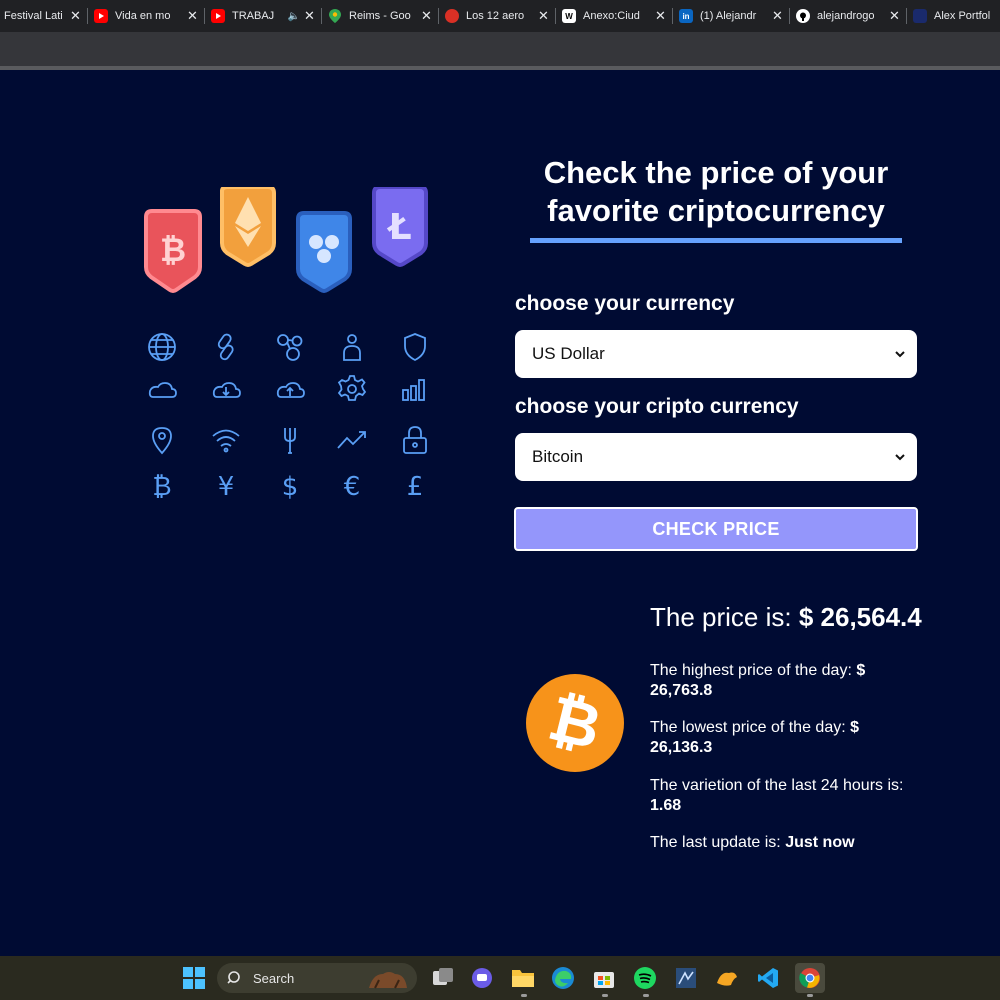  Describe the element at coordinates (569, 16) in the screenshot. I see `wikipedia-icon: W` at that location.